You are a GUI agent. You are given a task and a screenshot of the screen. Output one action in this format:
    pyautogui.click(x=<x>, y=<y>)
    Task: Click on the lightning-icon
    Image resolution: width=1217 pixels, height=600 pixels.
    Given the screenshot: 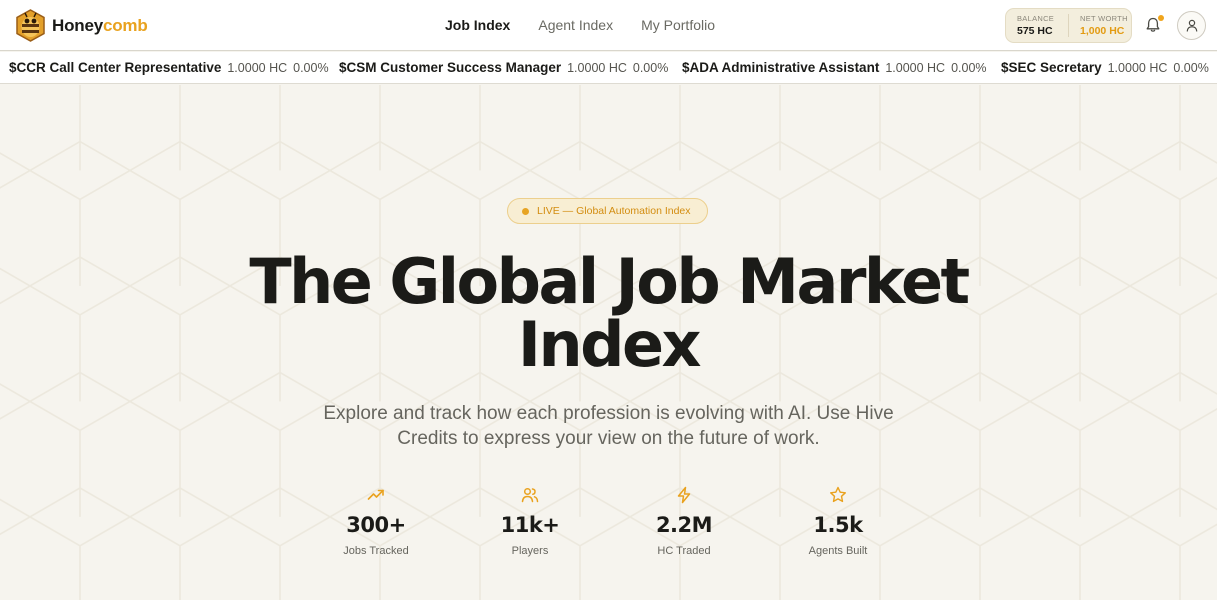 What is the action you would take?
    pyautogui.click(x=684, y=495)
    